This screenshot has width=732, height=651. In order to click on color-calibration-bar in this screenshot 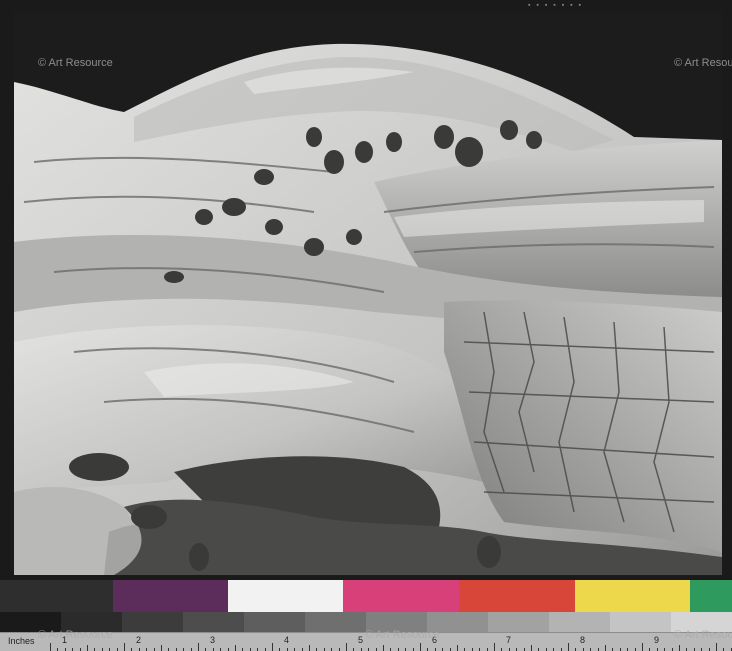, I will do `click(366, 596)`.